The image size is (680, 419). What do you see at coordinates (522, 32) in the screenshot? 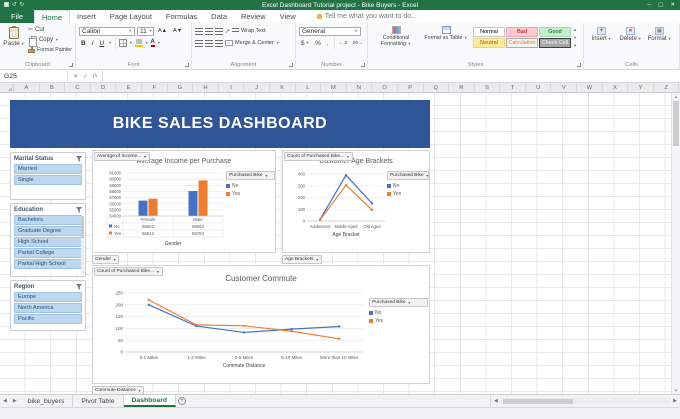
I see `cell-style-bad: Bad` at bounding box center [522, 32].